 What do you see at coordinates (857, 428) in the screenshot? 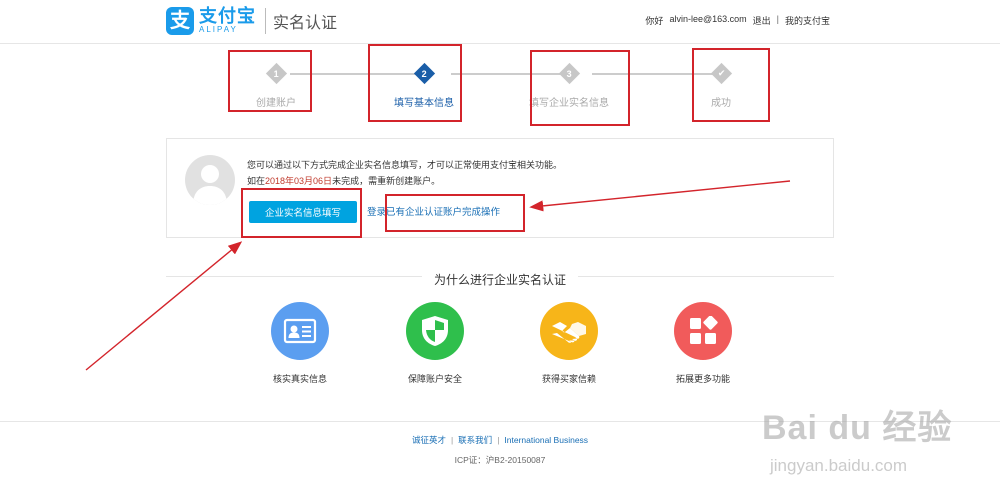
I see `watermark-brand: Bai du 经验` at bounding box center [857, 428].